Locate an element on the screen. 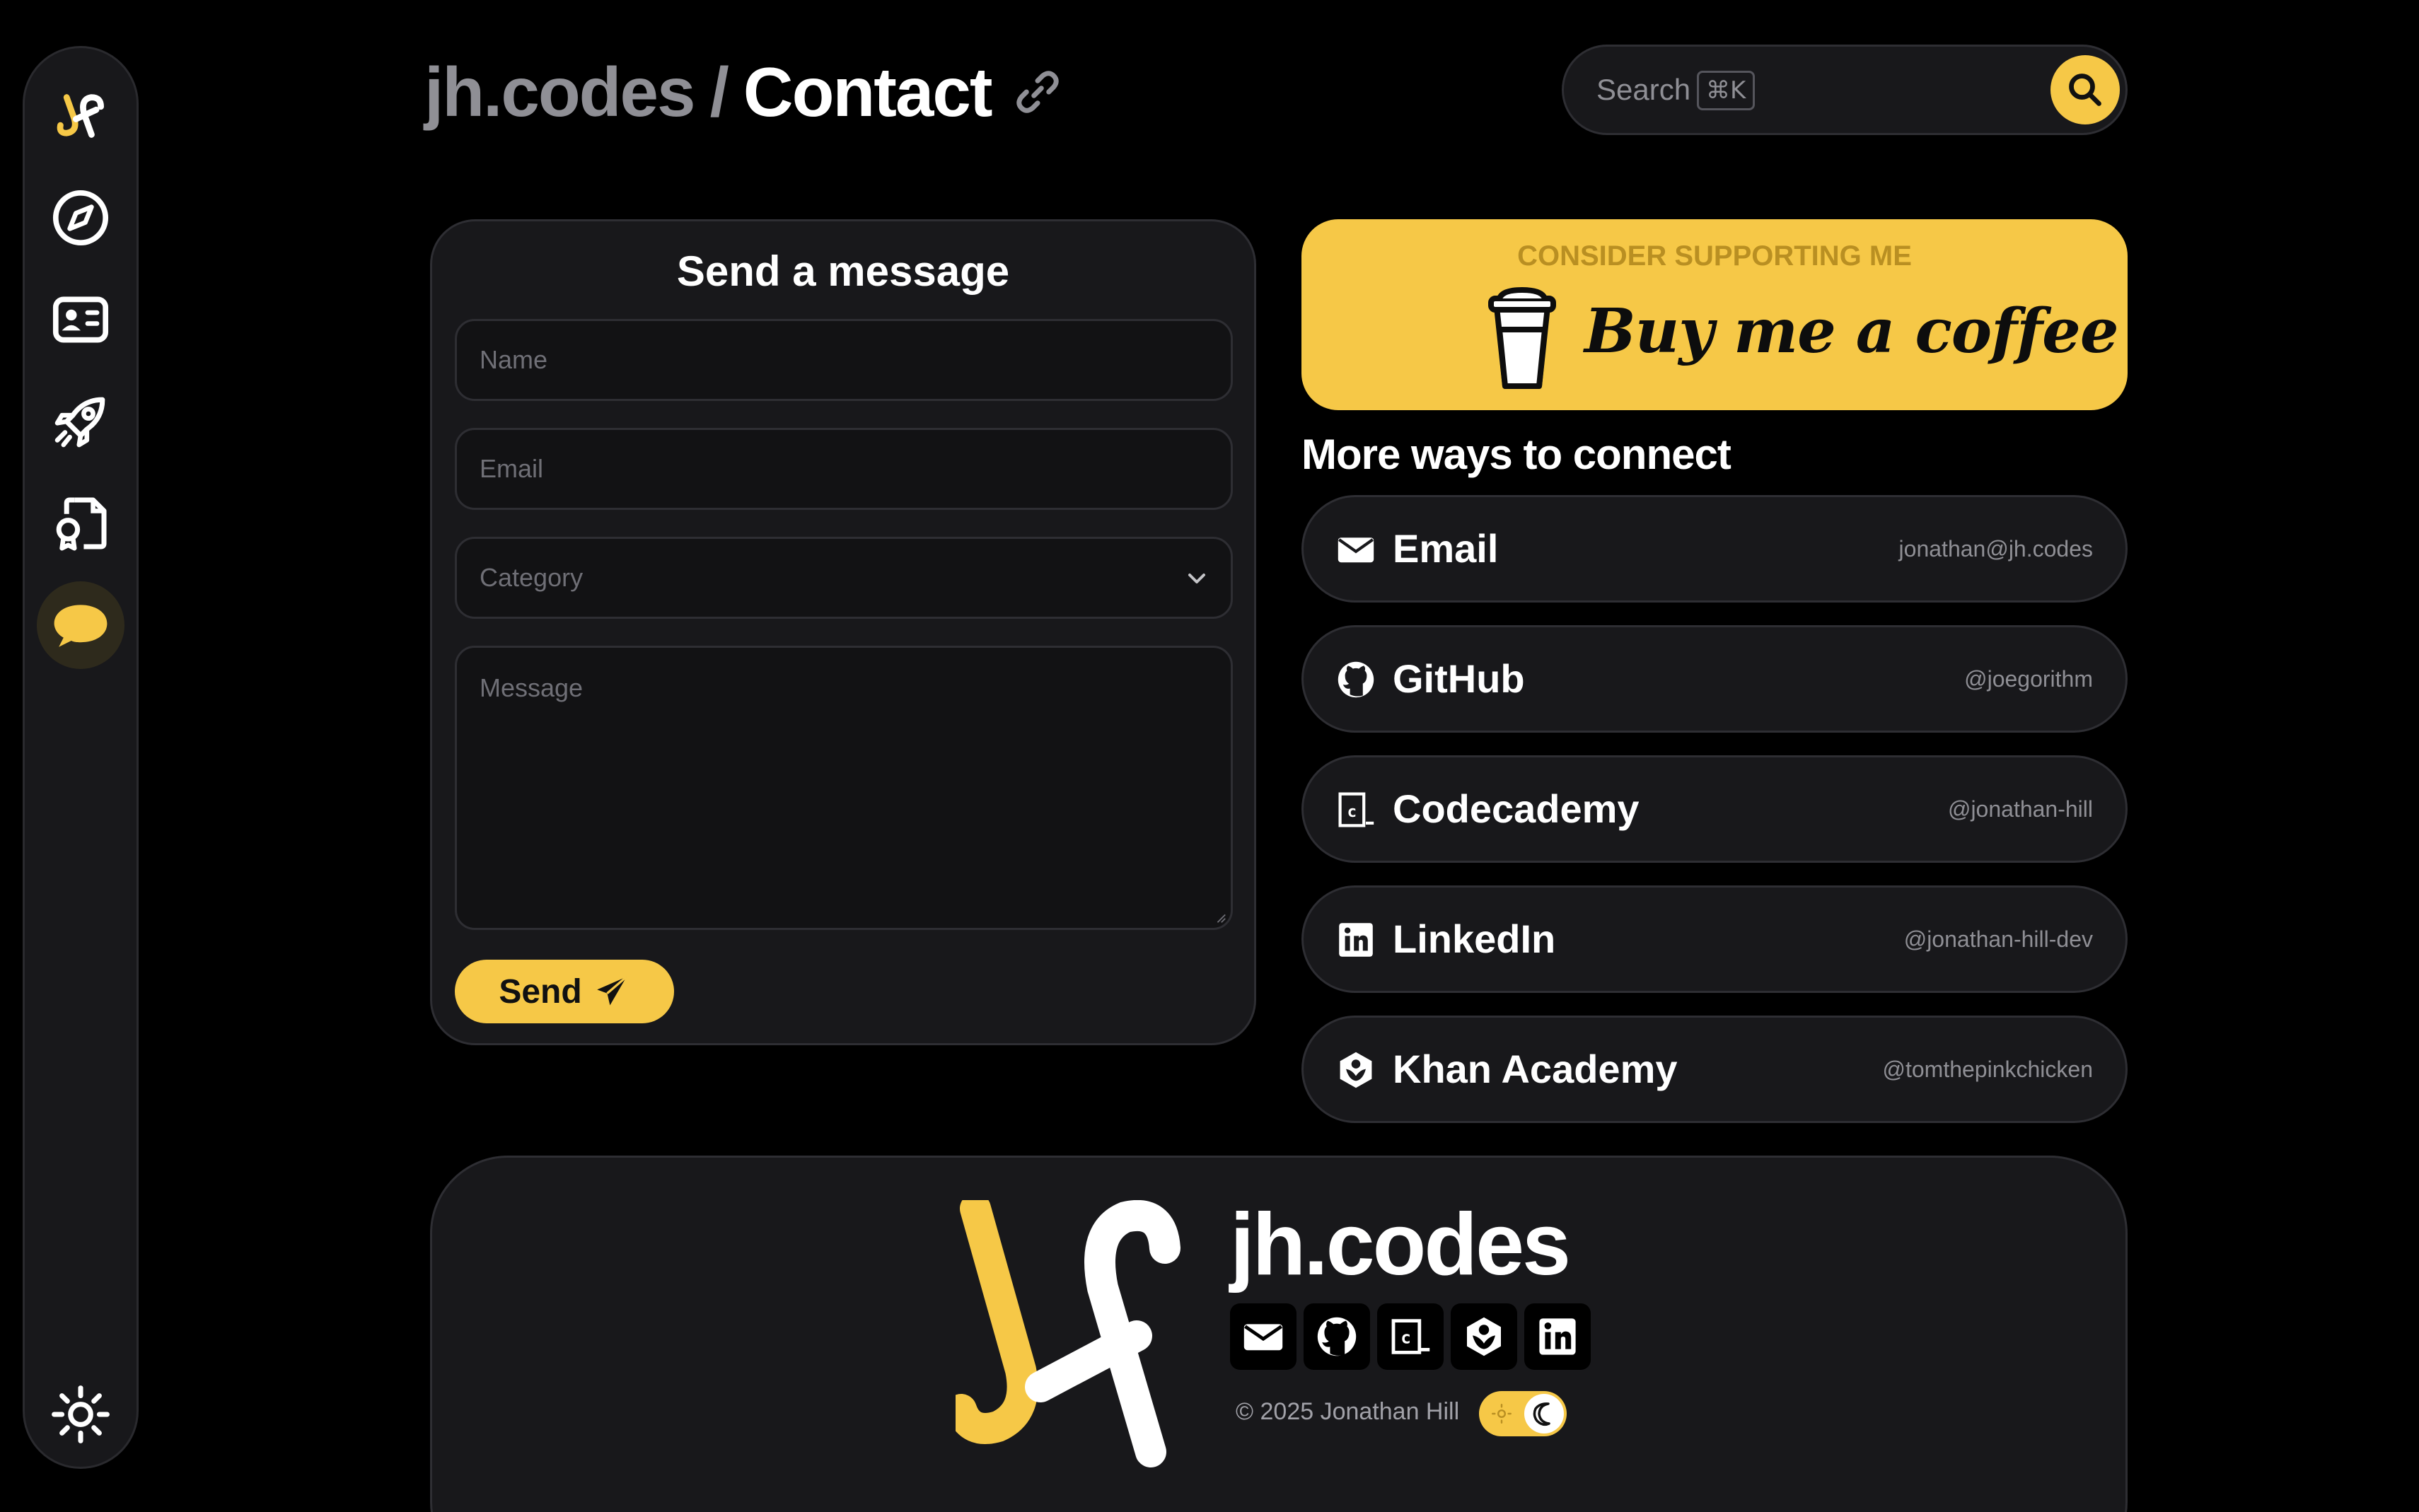  email-input is located at coordinates (844, 469).